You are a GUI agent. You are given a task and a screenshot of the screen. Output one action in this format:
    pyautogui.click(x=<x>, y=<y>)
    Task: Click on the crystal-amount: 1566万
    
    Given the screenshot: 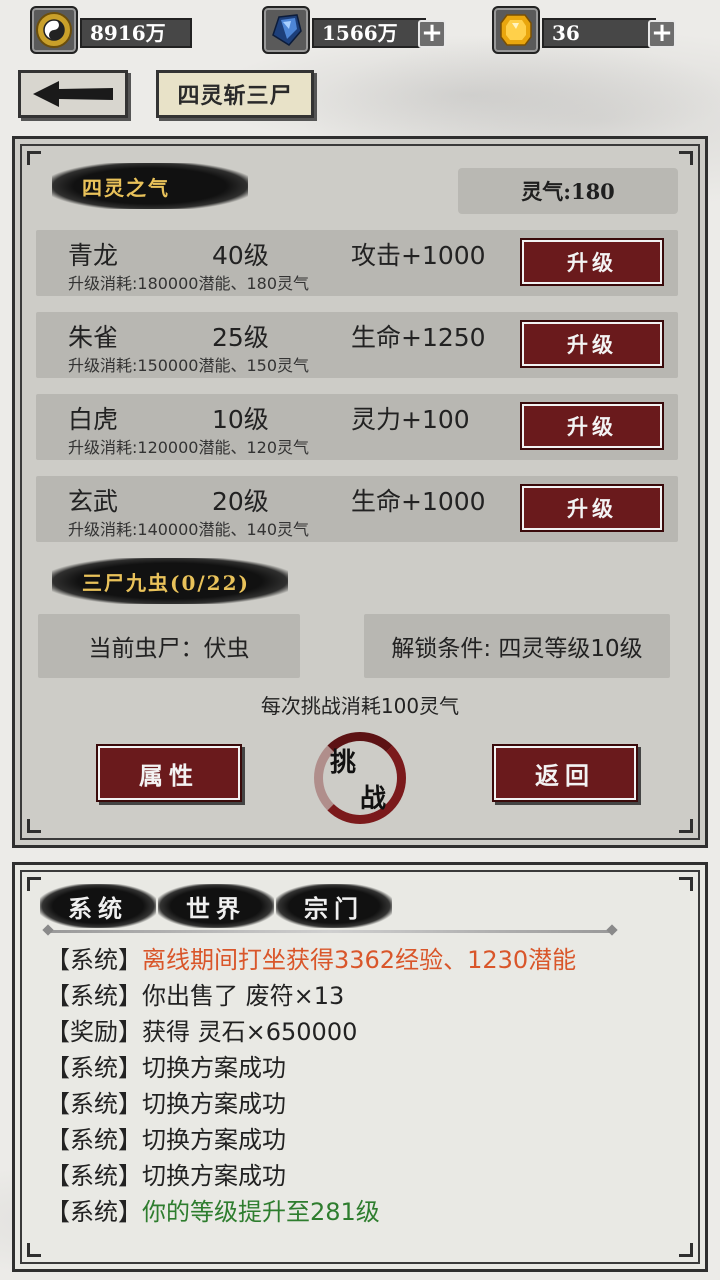 What is the action you would take?
    pyautogui.click(x=369, y=33)
    